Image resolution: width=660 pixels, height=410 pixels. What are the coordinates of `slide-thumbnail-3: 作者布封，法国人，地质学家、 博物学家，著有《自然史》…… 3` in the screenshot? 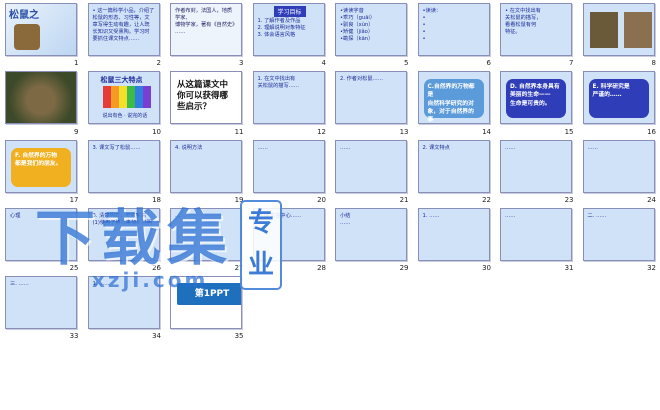 It's located at (206, 34).